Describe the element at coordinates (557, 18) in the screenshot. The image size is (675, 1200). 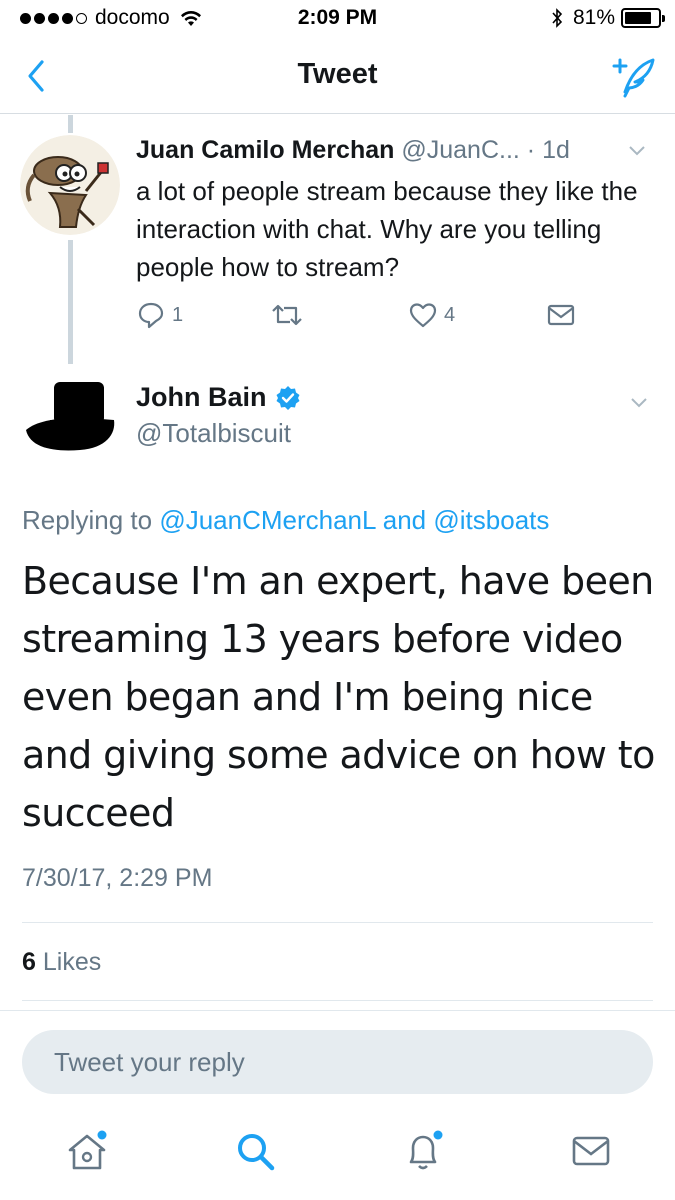
I see `bluetooth-icon` at that location.